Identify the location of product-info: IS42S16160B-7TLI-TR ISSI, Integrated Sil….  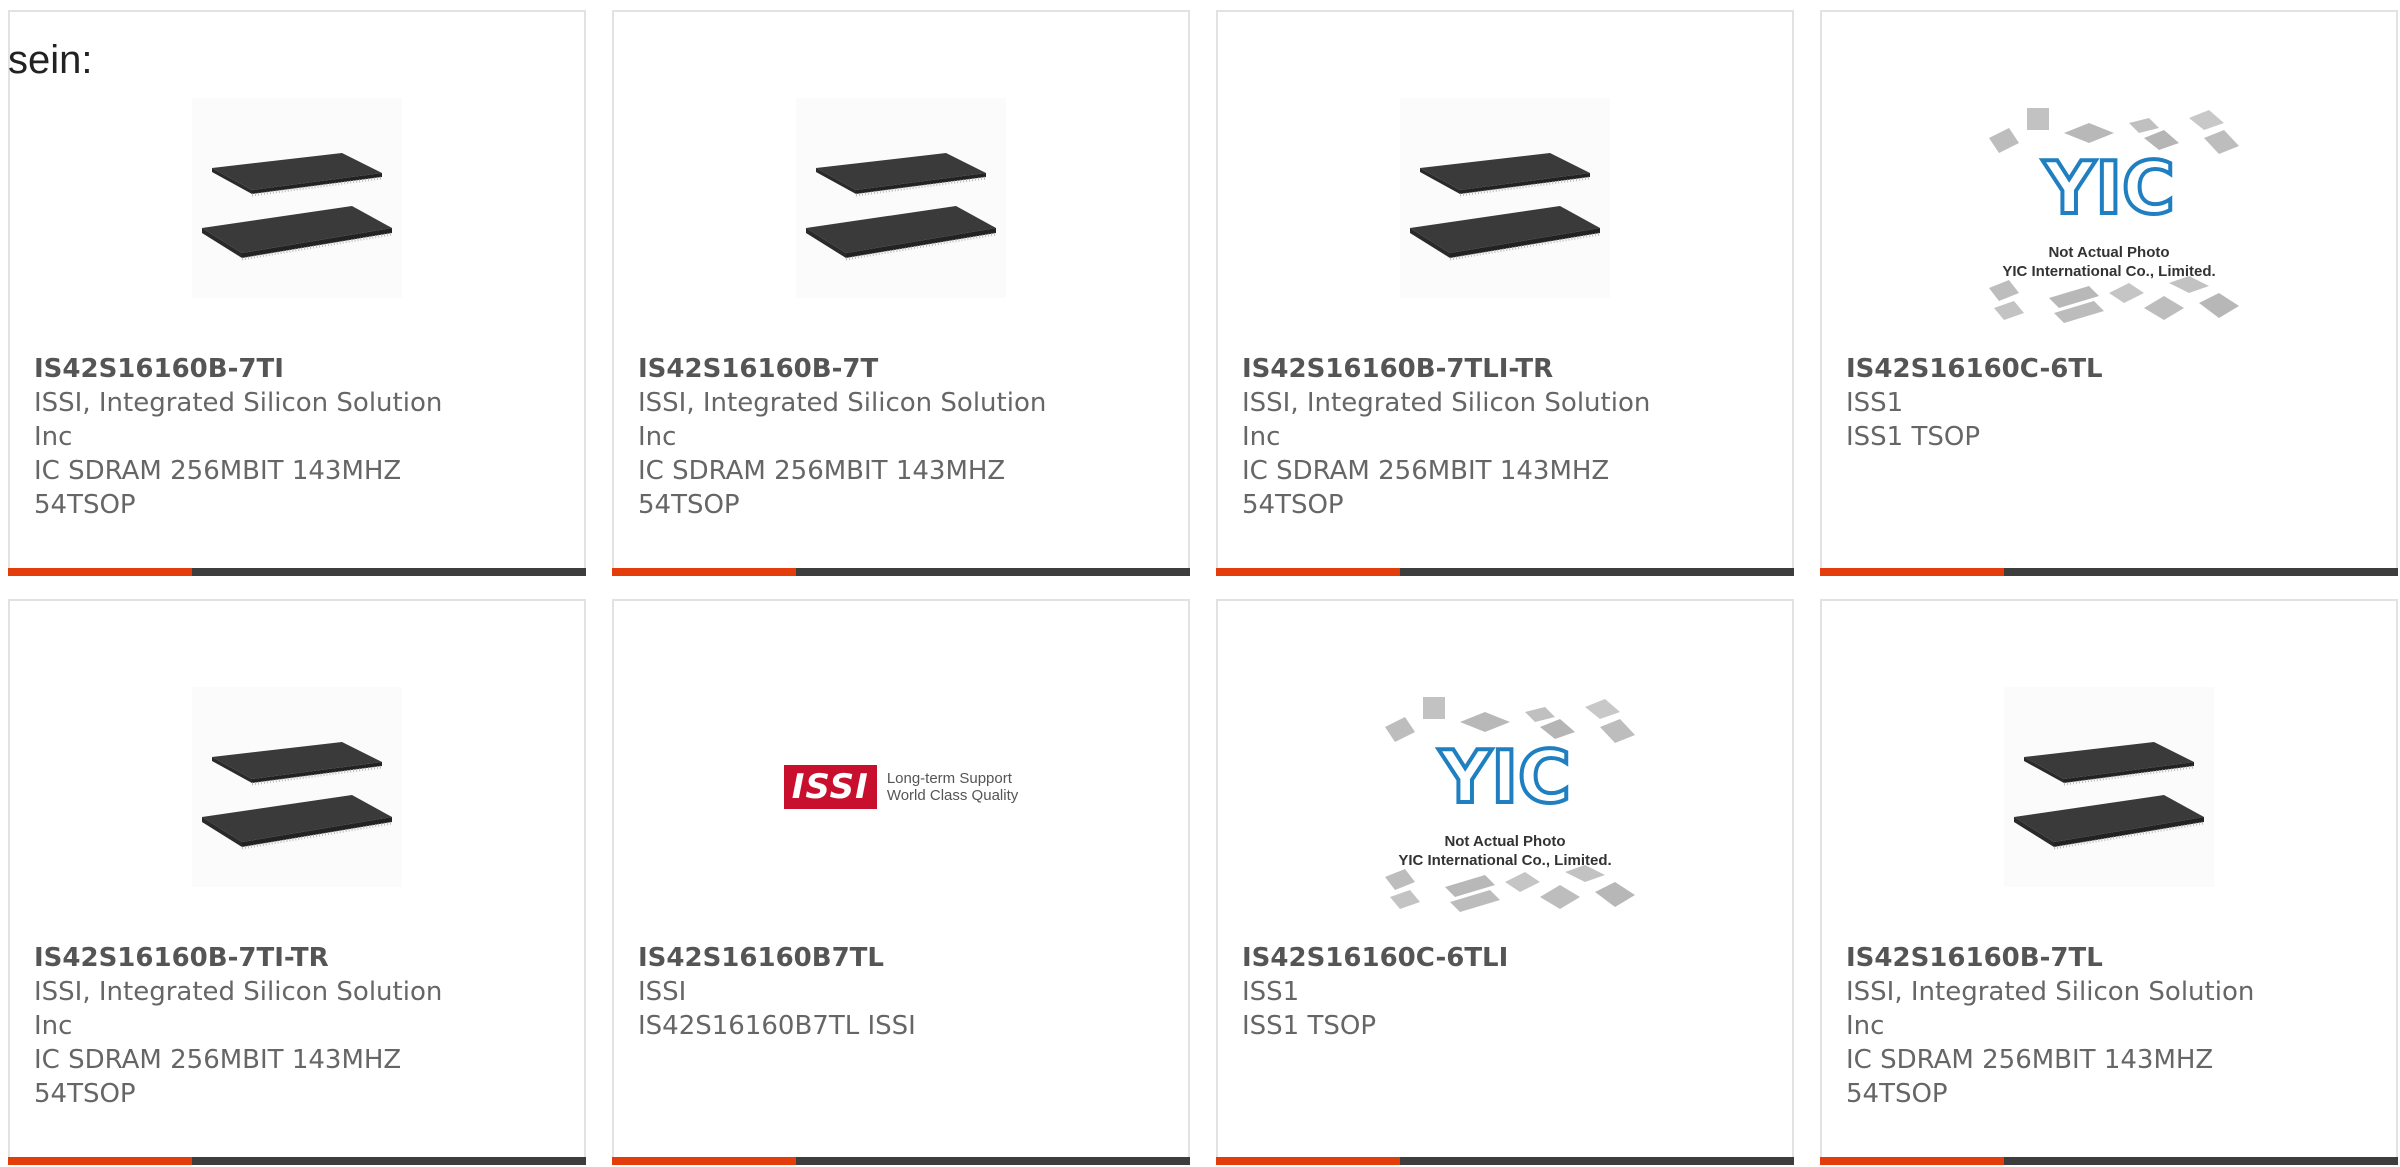
(1452, 437).